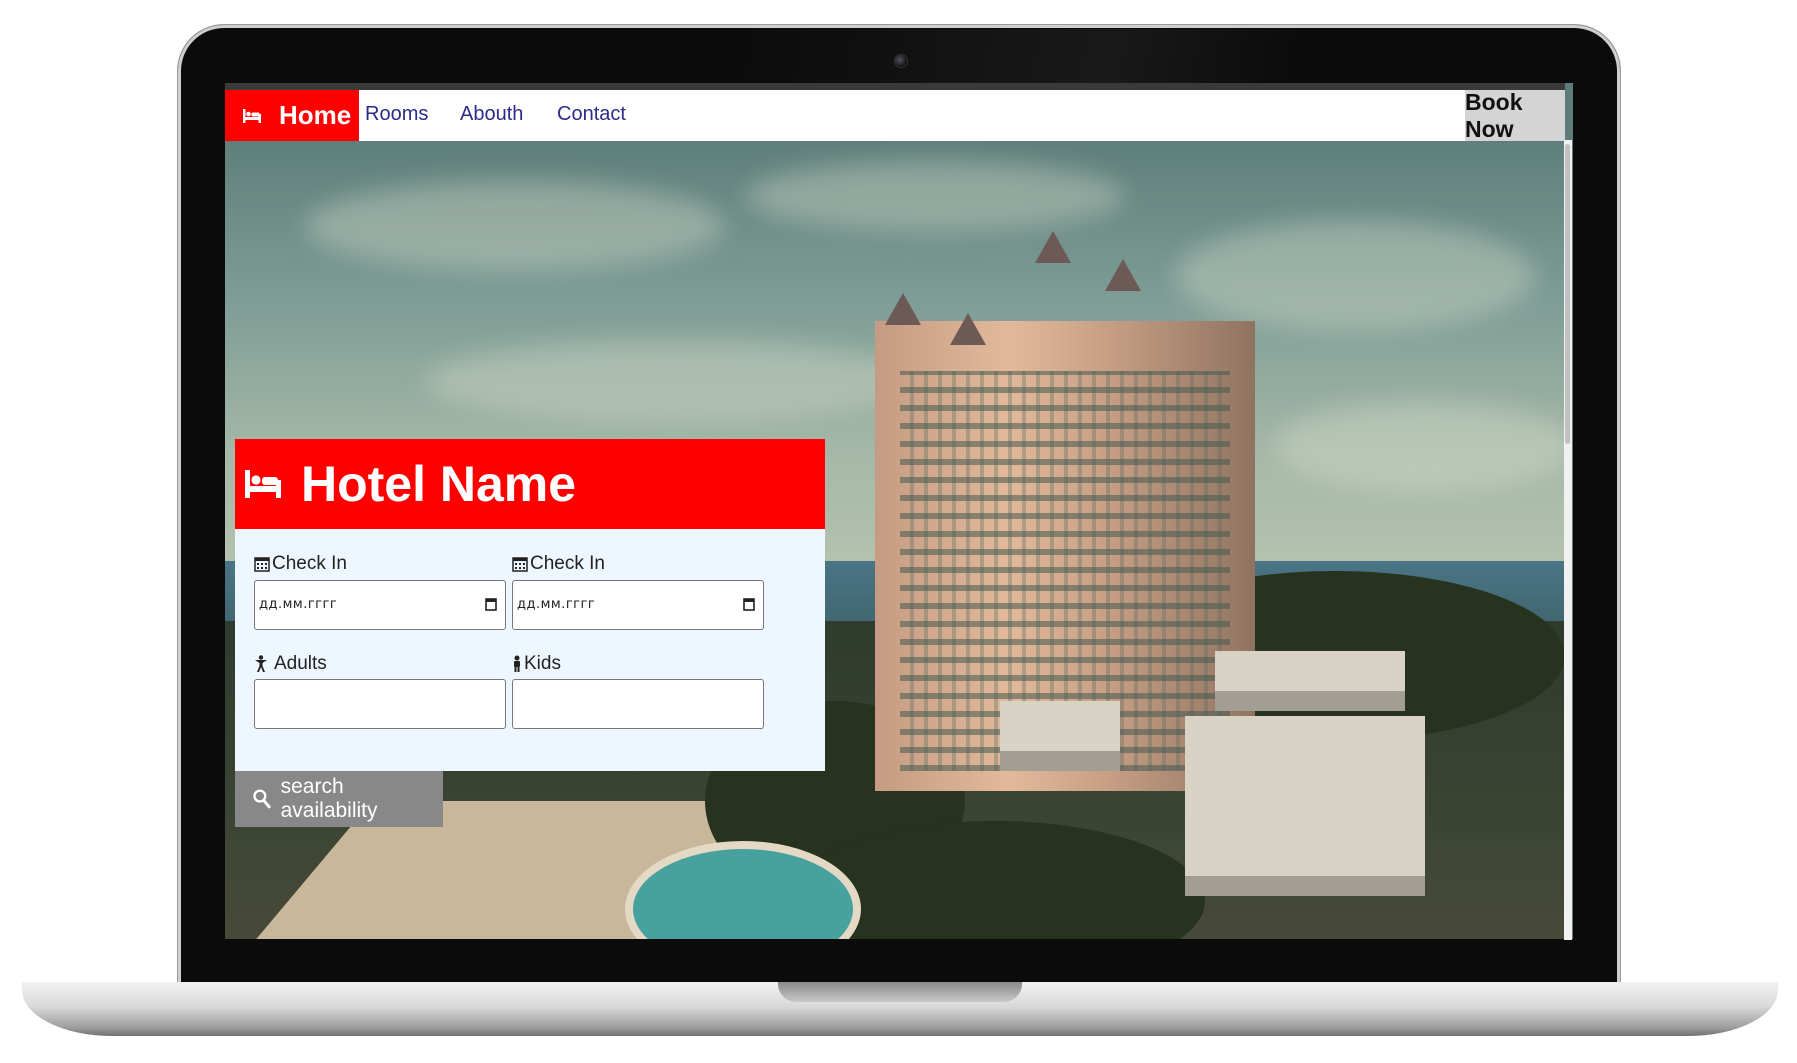 The width and height of the screenshot is (1797, 1063). I want to click on search-availability-button: search availability, so click(339, 799).